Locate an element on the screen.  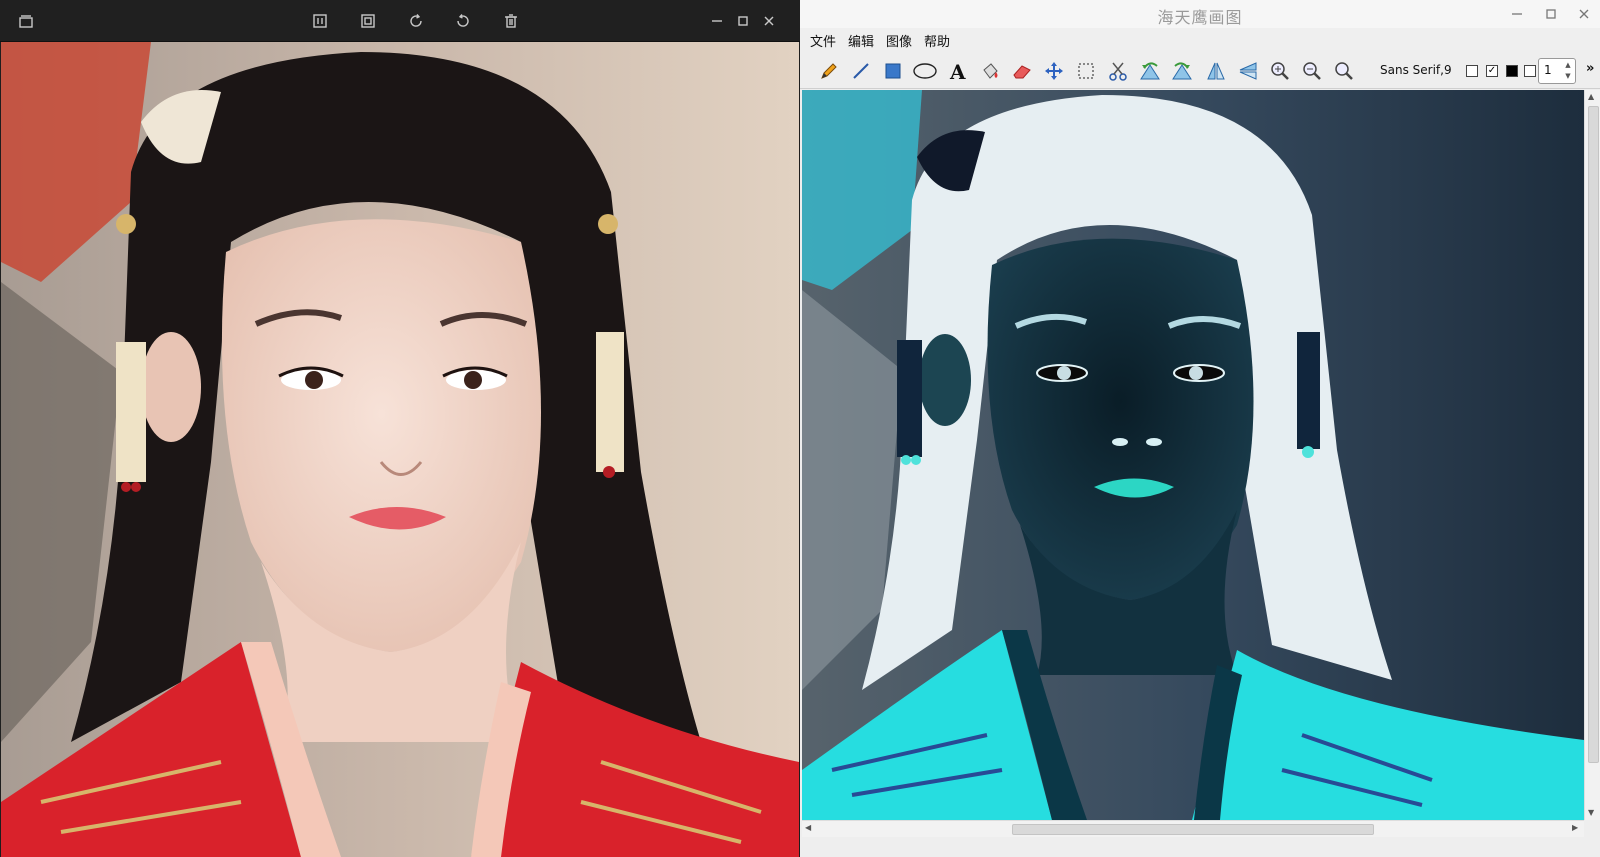
paint-close-icon is located at coordinates (1584, 14).